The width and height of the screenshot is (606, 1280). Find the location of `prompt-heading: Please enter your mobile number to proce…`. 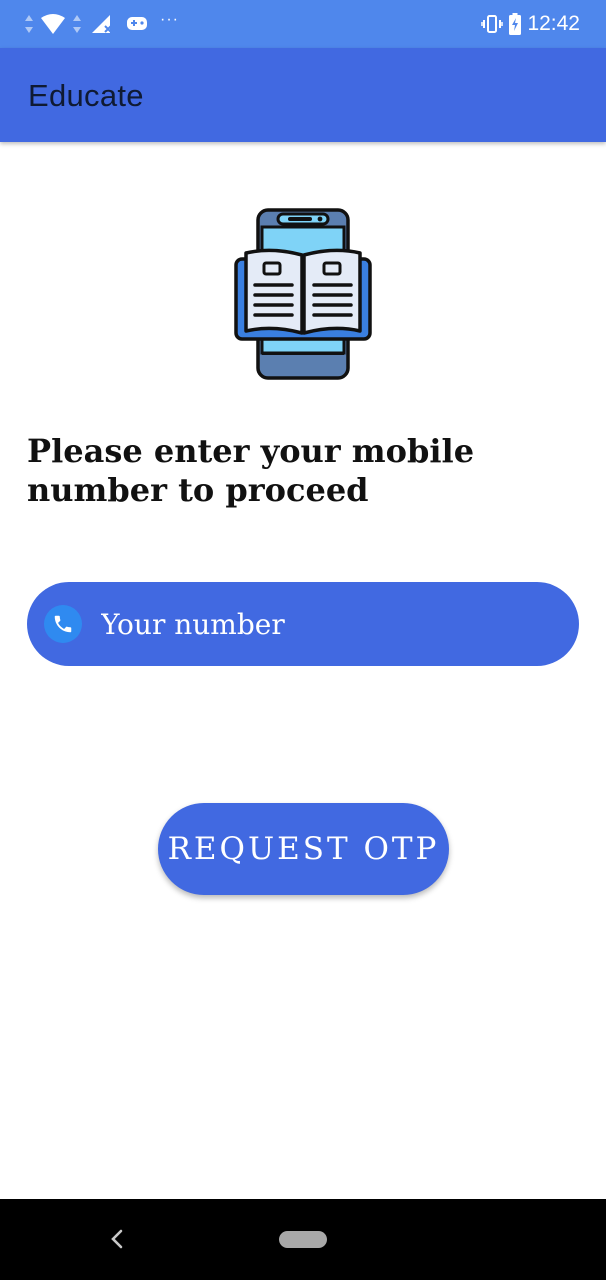

prompt-heading: Please enter your mobile number to proce… is located at coordinates (251, 470).